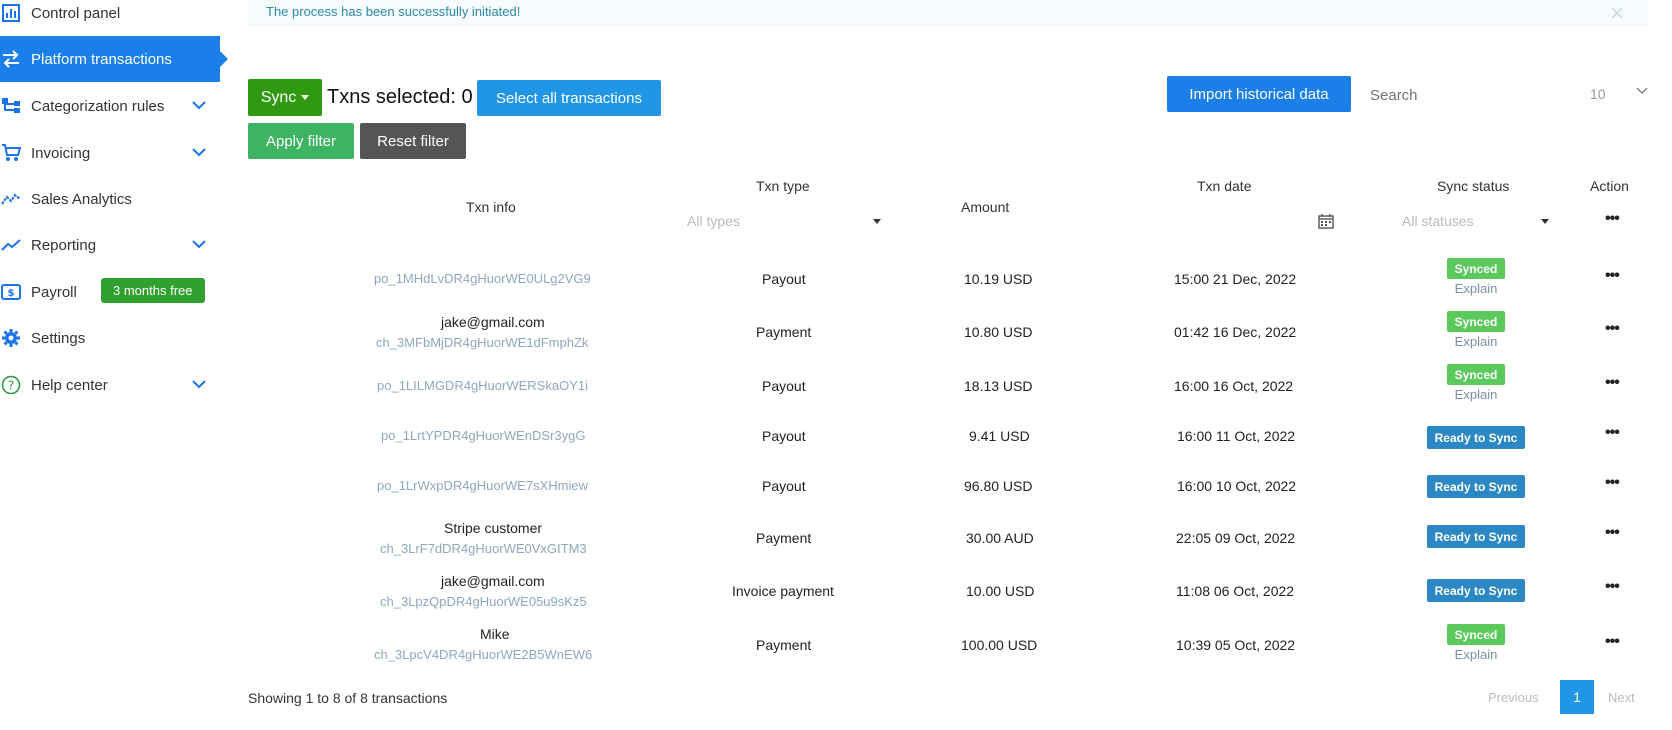  Describe the element at coordinates (483, 435) in the screenshot. I see `txn-id: po_1LrtYPDR4gHuorWEnDSr3ygG` at that location.